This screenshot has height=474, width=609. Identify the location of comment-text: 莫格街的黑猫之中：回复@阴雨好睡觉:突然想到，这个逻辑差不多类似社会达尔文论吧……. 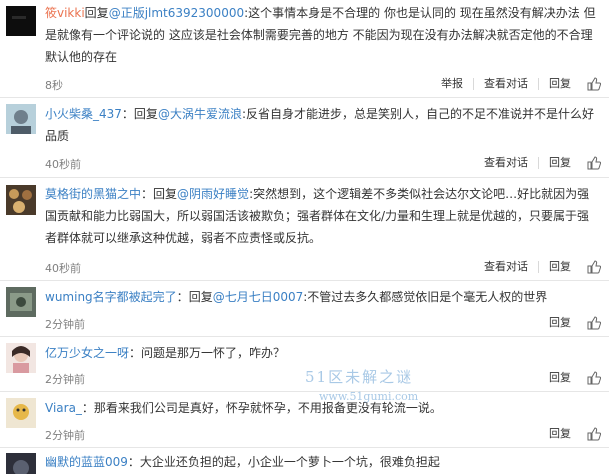
(317, 216).